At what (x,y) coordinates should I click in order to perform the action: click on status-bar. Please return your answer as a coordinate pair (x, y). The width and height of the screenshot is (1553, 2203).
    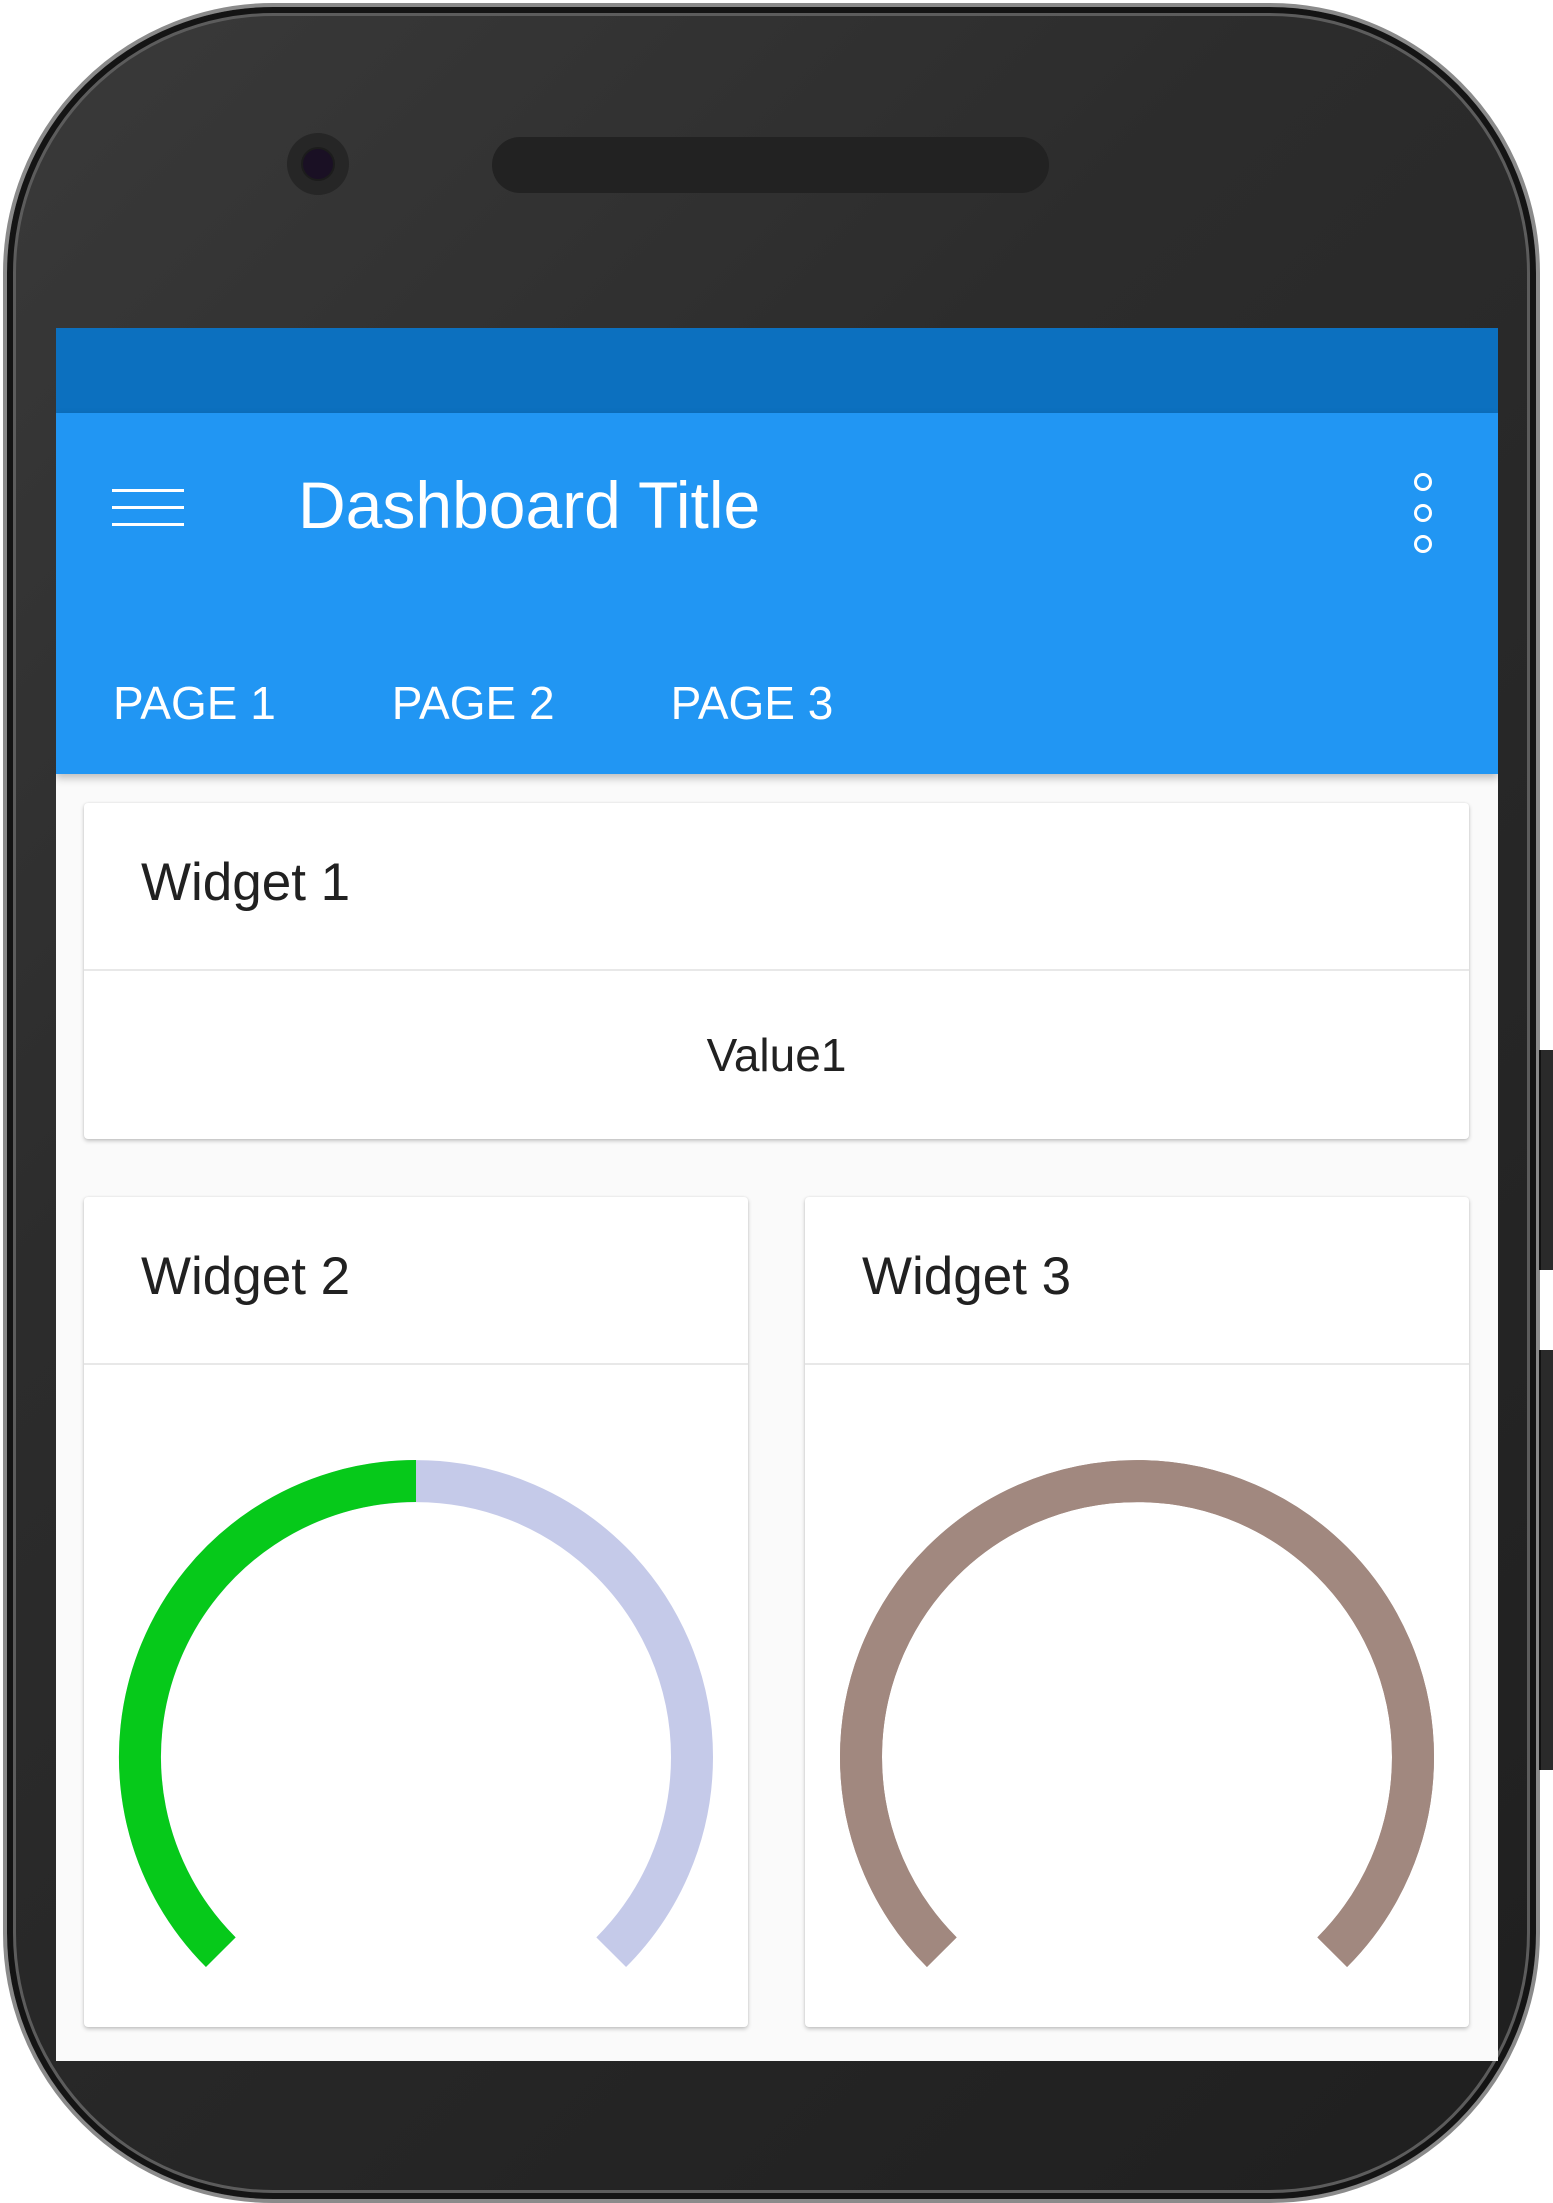
    Looking at the image, I should click on (777, 370).